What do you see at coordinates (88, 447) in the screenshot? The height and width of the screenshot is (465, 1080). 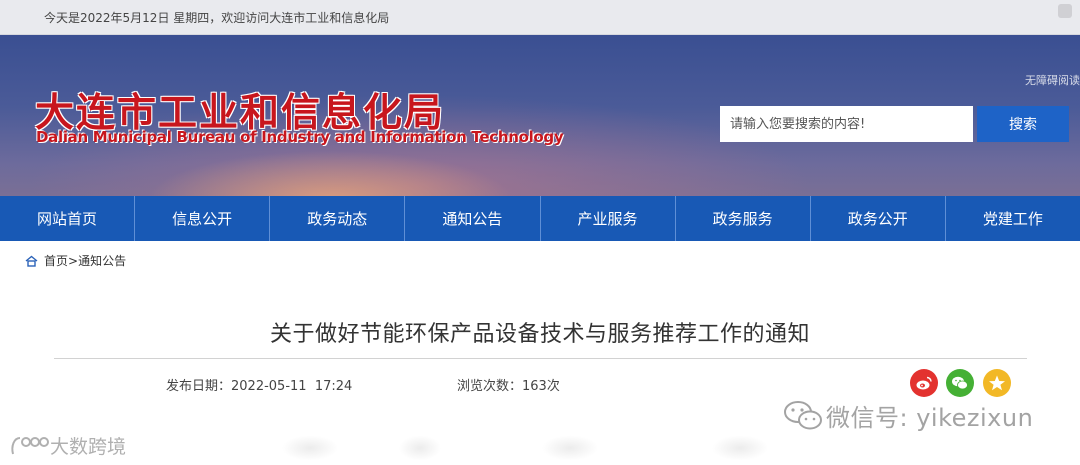 I see `brand-watermark-text: 大数跨境` at bounding box center [88, 447].